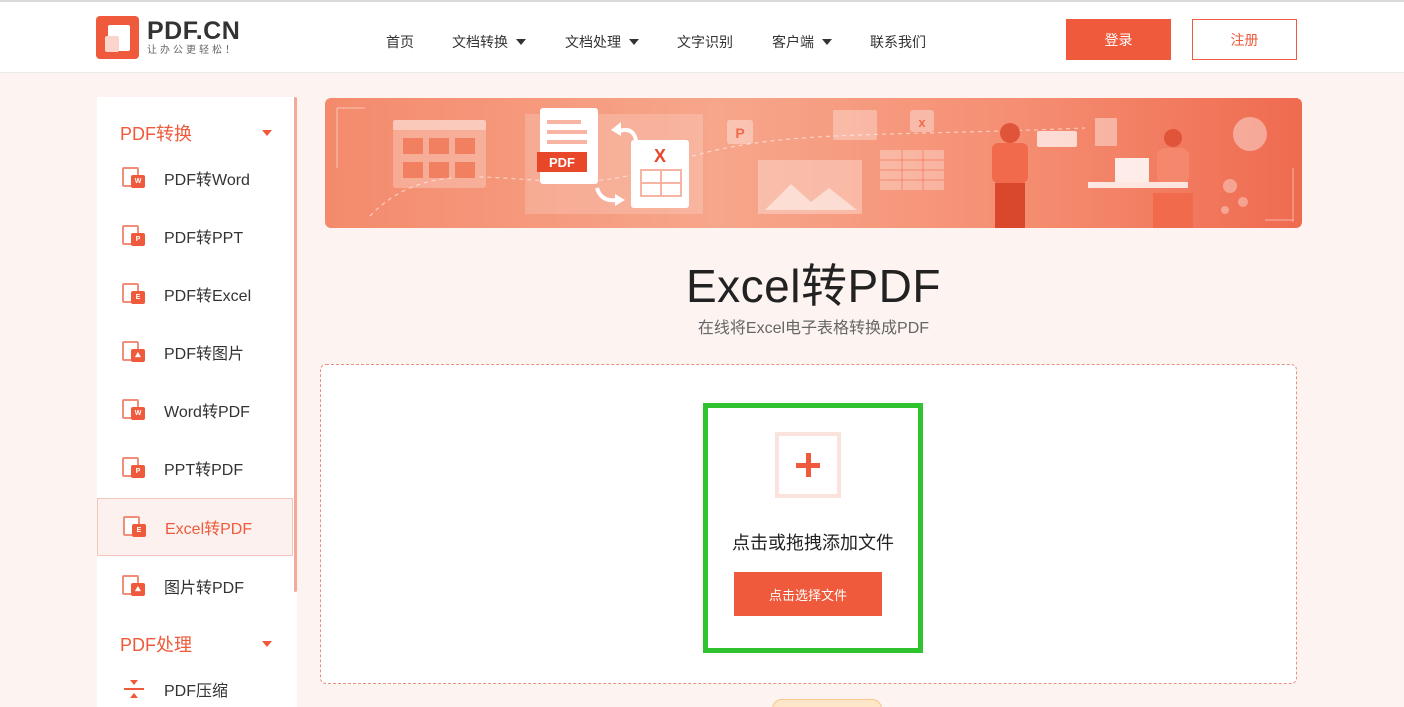 The width and height of the screenshot is (1404, 707). What do you see at coordinates (209, 529) in the screenshot?
I see `sidebar-item-label: Excel转PDF` at bounding box center [209, 529].